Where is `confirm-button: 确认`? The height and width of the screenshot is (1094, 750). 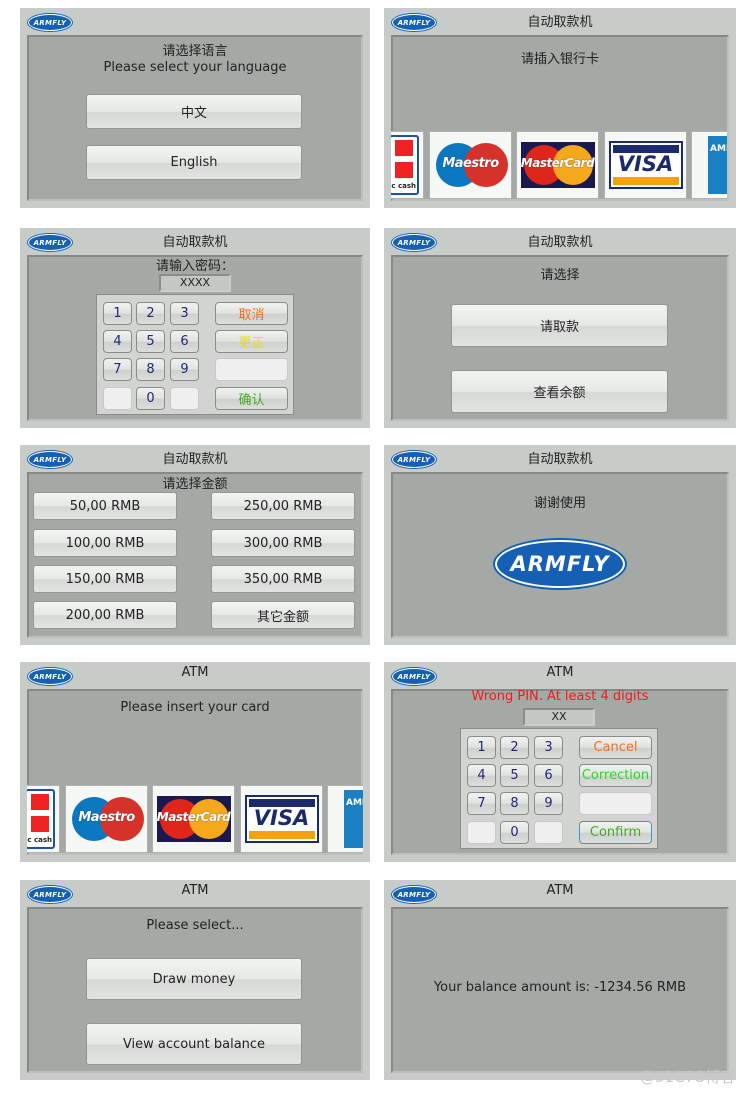
confirm-button: 确认 is located at coordinates (251, 398).